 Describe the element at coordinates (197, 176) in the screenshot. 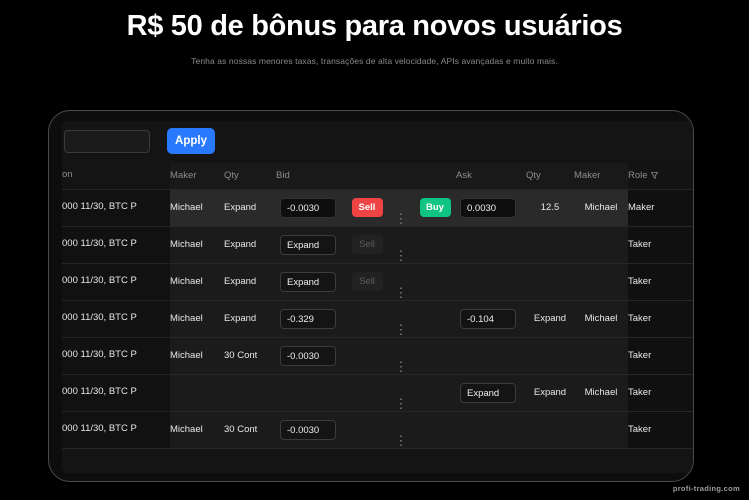

I see `col-header-maker: Maker` at that location.